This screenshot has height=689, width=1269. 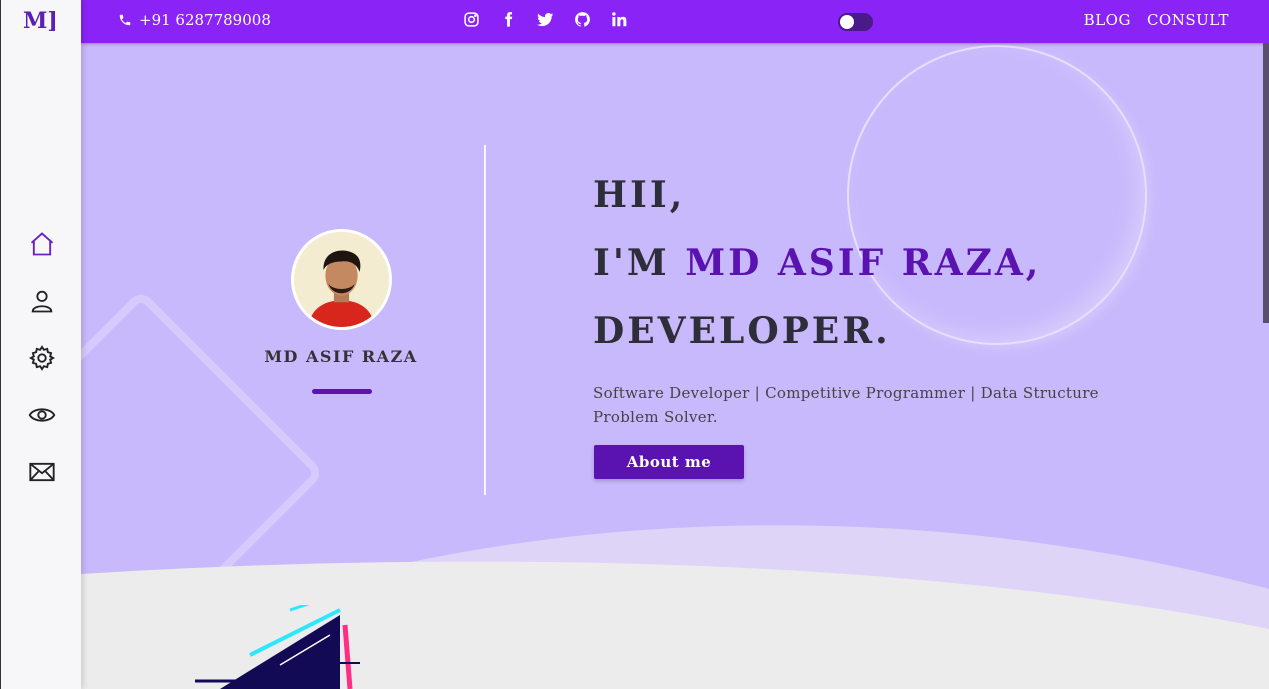 I want to click on headline-name: MD ASIF RAZA,, so click(x=863, y=263).